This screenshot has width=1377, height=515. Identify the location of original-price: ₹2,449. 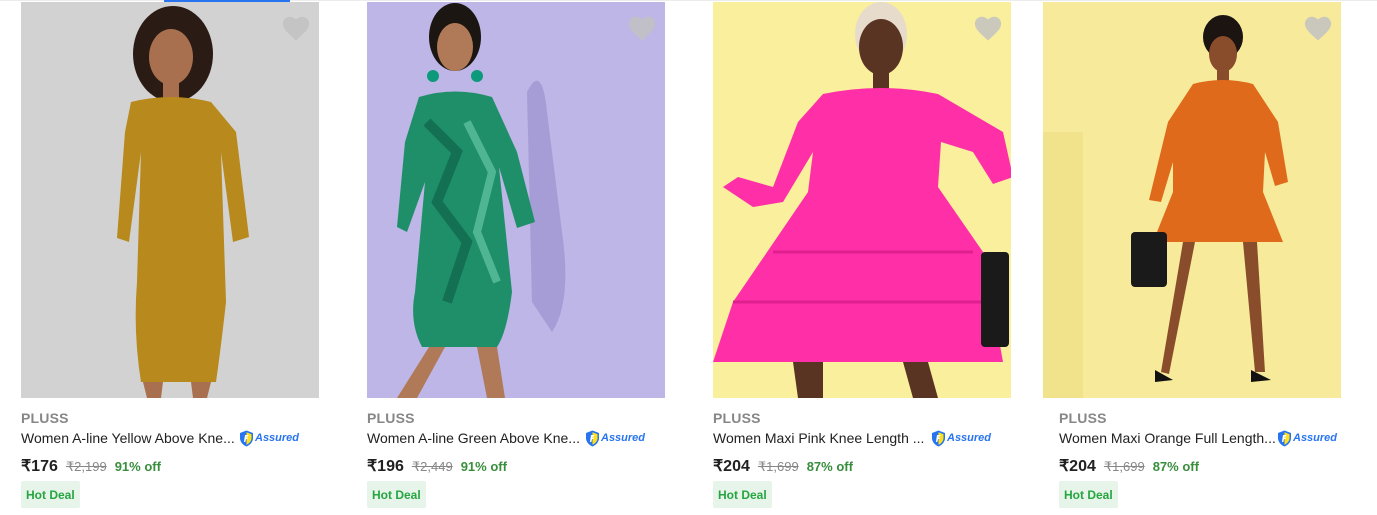
(432, 466).